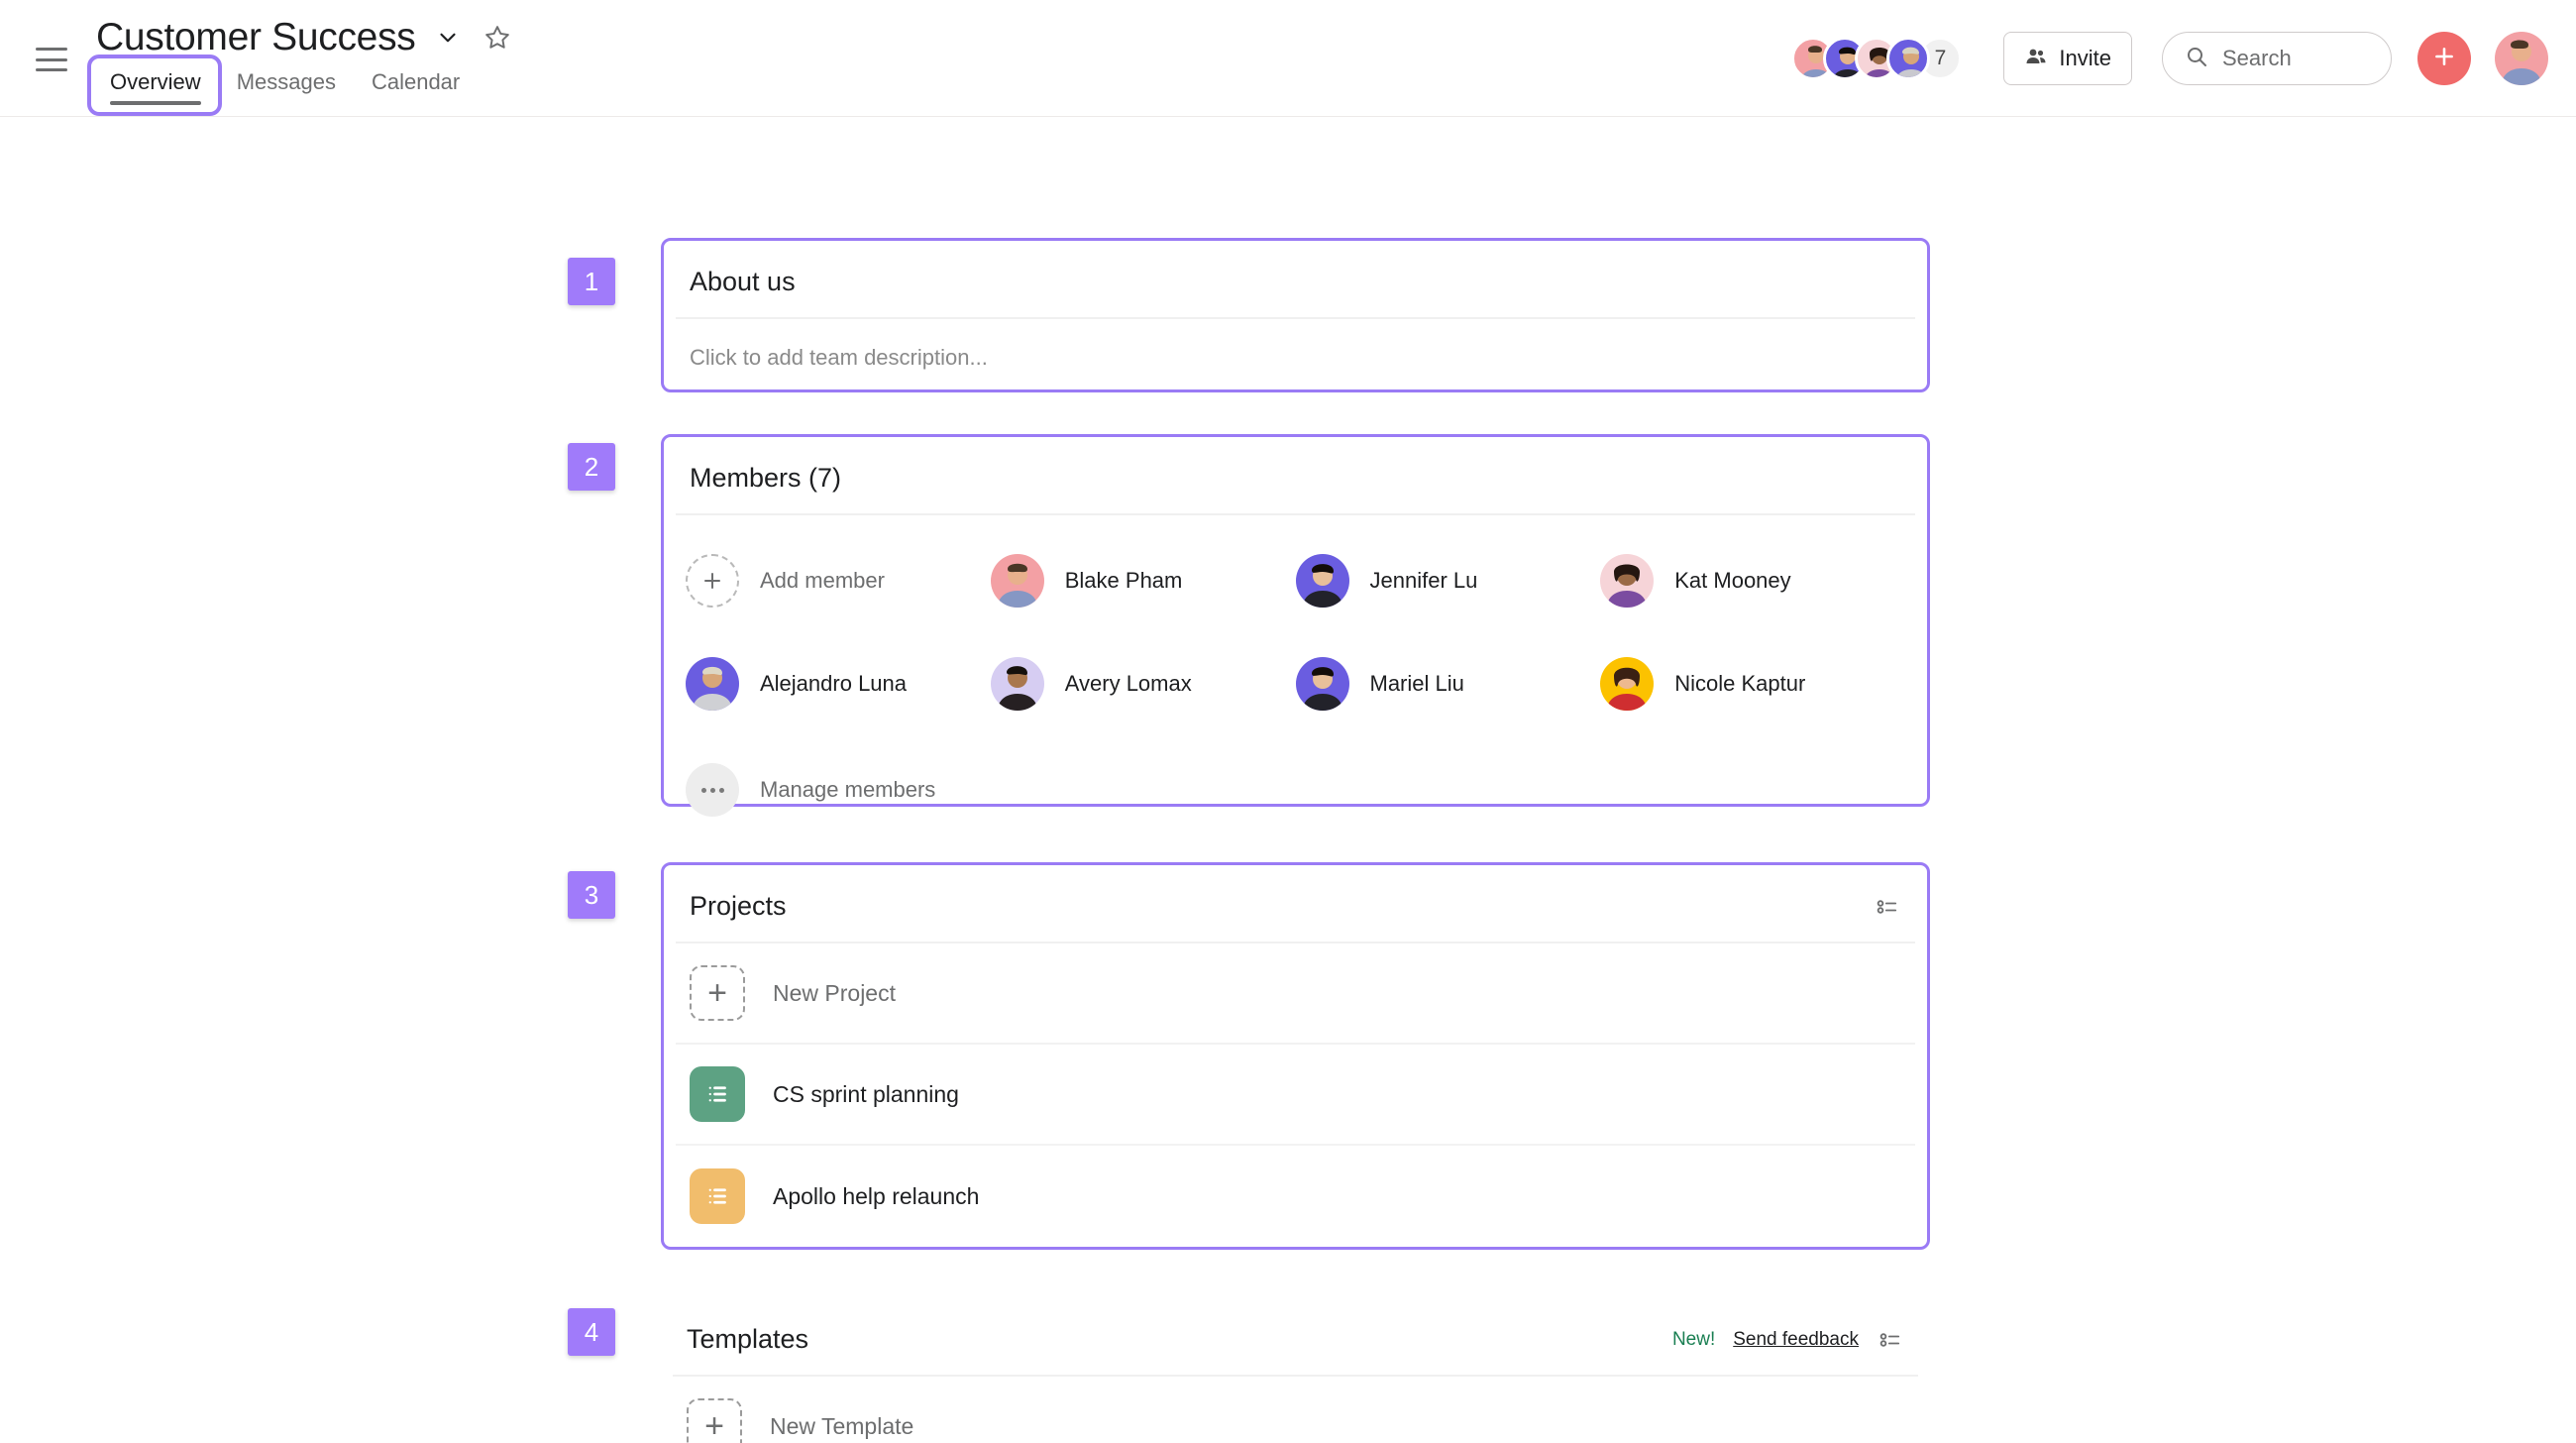  I want to click on member-name: Mariel Liu, so click(1416, 683).